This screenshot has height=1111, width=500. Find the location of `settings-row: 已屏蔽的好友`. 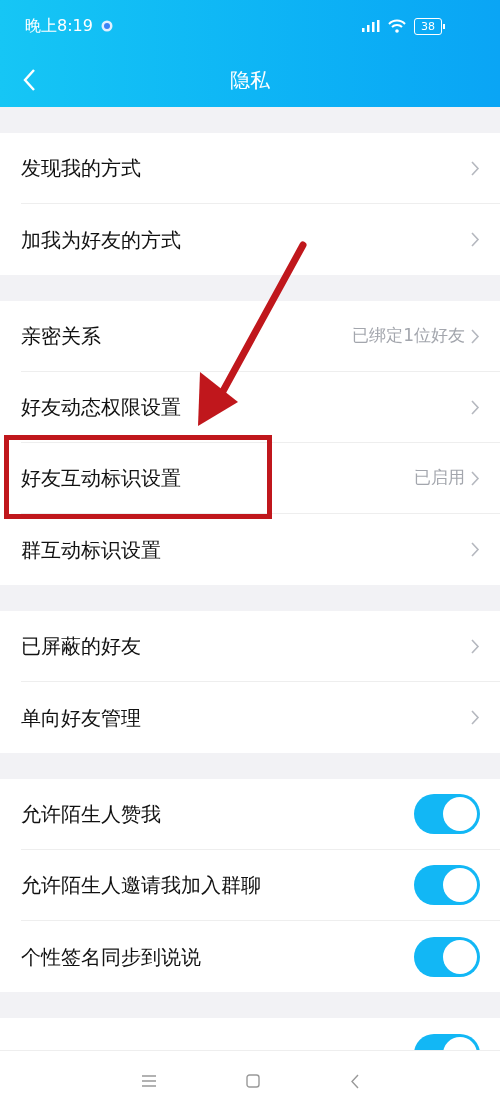

settings-row: 已屏蔽的好友 is located at coordinates (250, 646).